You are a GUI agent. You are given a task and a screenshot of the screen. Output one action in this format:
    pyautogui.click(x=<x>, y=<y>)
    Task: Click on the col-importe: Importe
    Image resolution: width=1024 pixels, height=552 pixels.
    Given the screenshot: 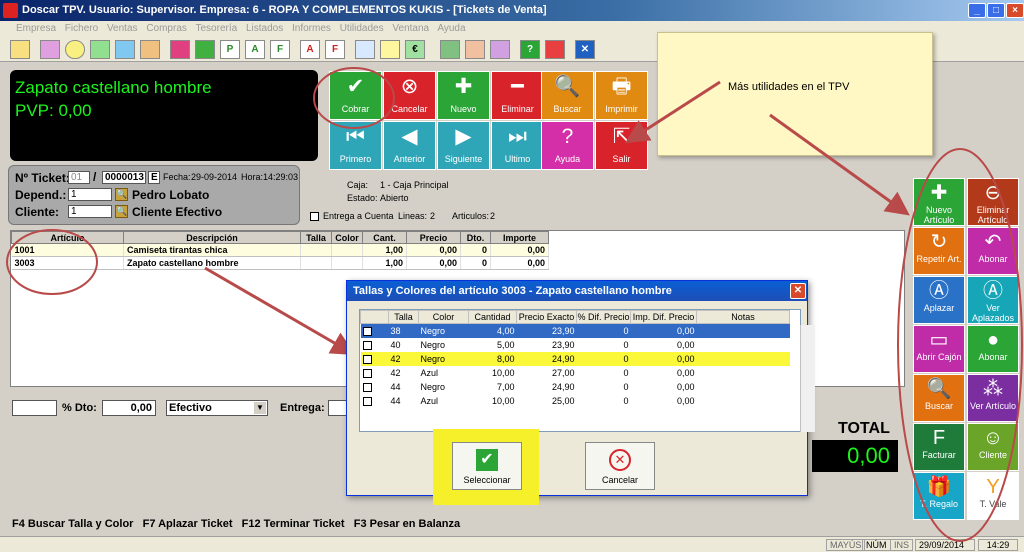 What is the action you would take?
    pyautogui.click(x=519, y=237)
    